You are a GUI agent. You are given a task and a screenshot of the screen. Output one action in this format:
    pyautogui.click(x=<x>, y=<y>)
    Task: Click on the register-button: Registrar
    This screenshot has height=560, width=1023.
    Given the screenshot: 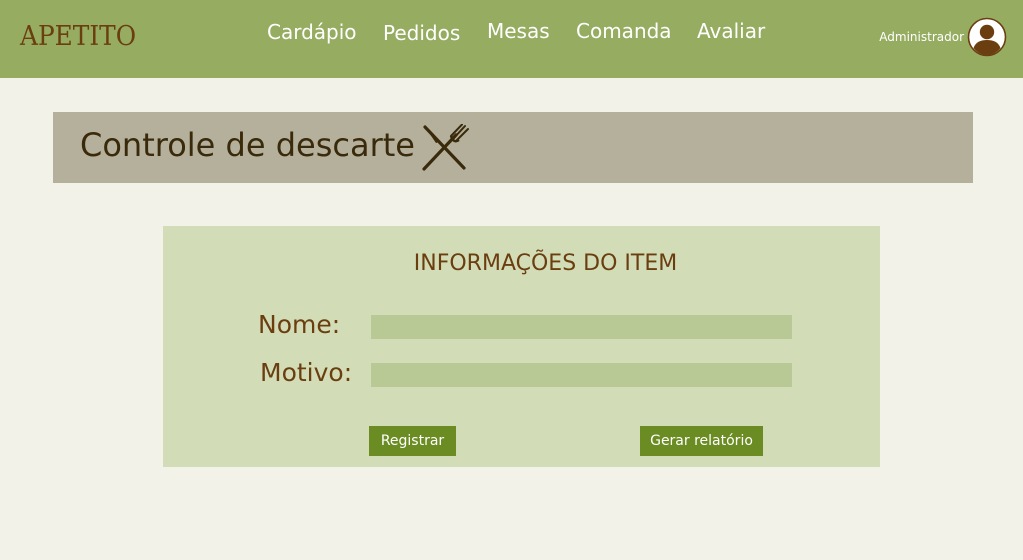 What is the action you would take?
    pyautogui.click(x=412, y=441)
    